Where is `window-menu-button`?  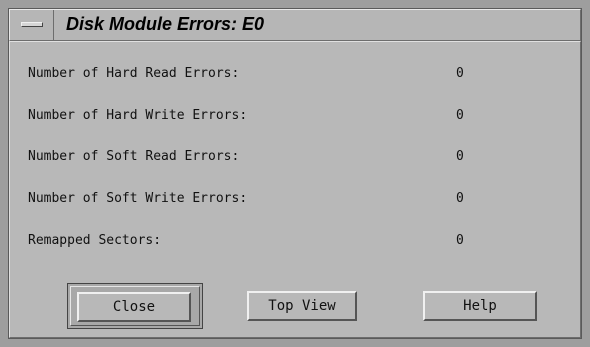
window-menu-button is located at coordinates (32, 25).